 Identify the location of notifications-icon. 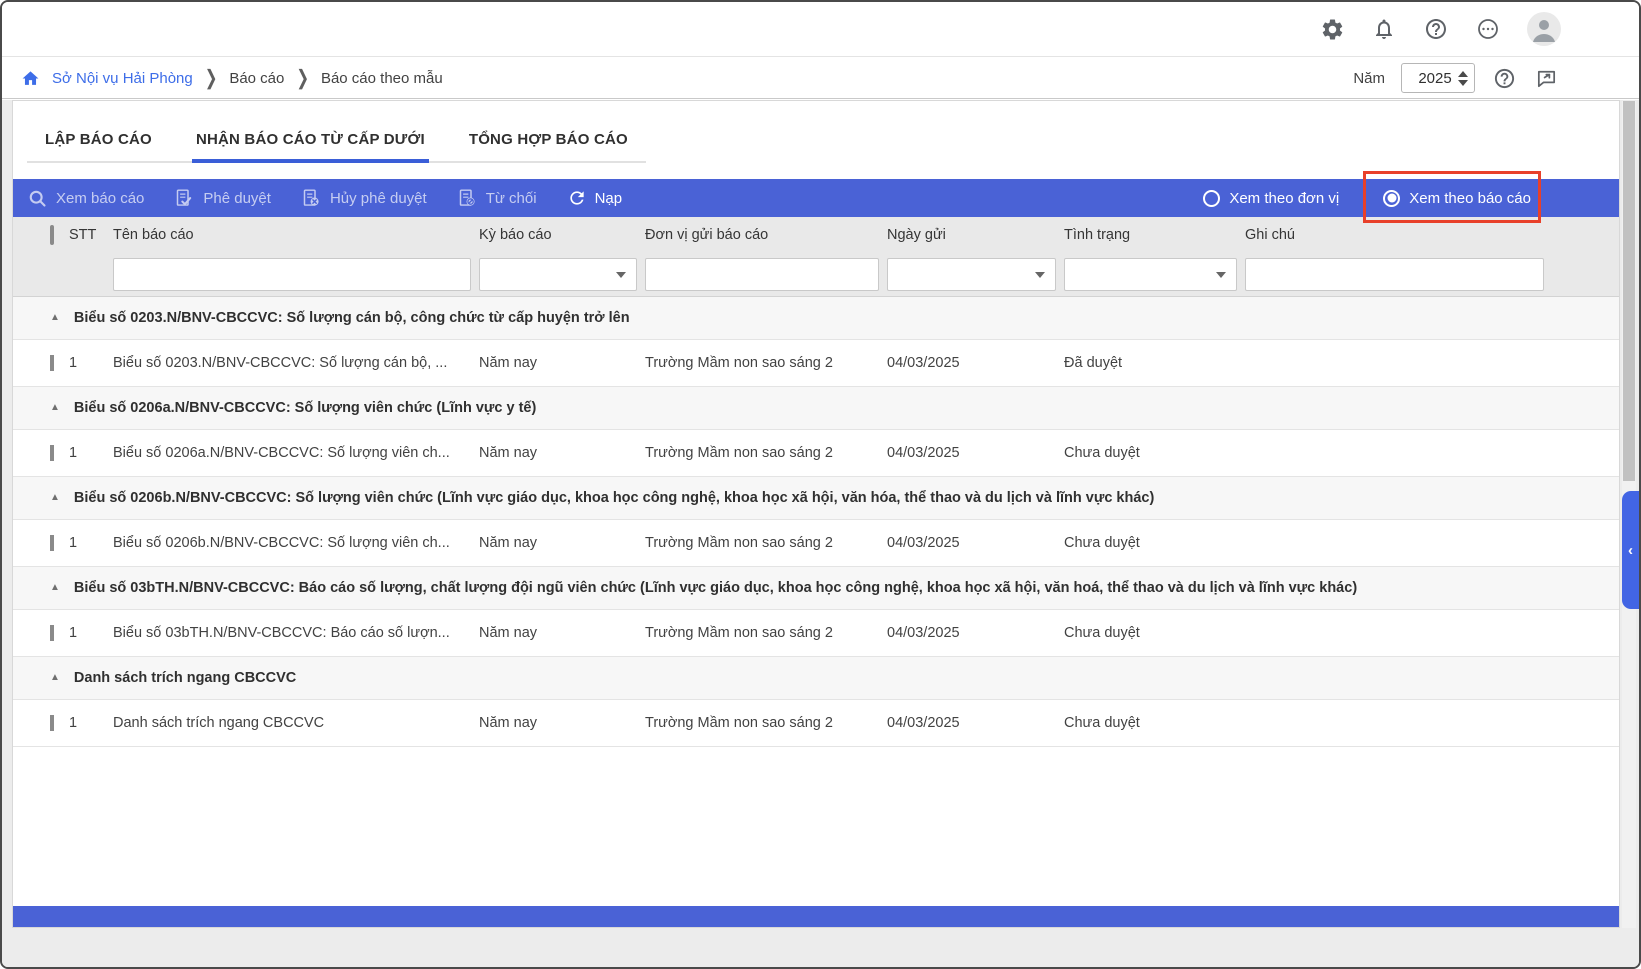
(1384, 29).